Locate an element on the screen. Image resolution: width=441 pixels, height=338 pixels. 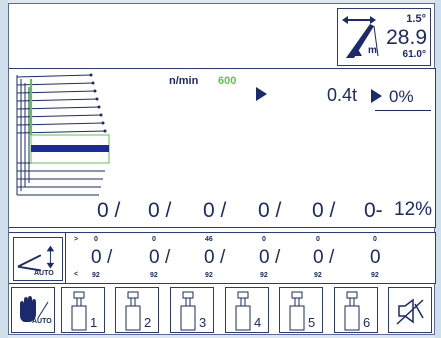
section-value-4: 0 / is located at coordinates (270, 210).